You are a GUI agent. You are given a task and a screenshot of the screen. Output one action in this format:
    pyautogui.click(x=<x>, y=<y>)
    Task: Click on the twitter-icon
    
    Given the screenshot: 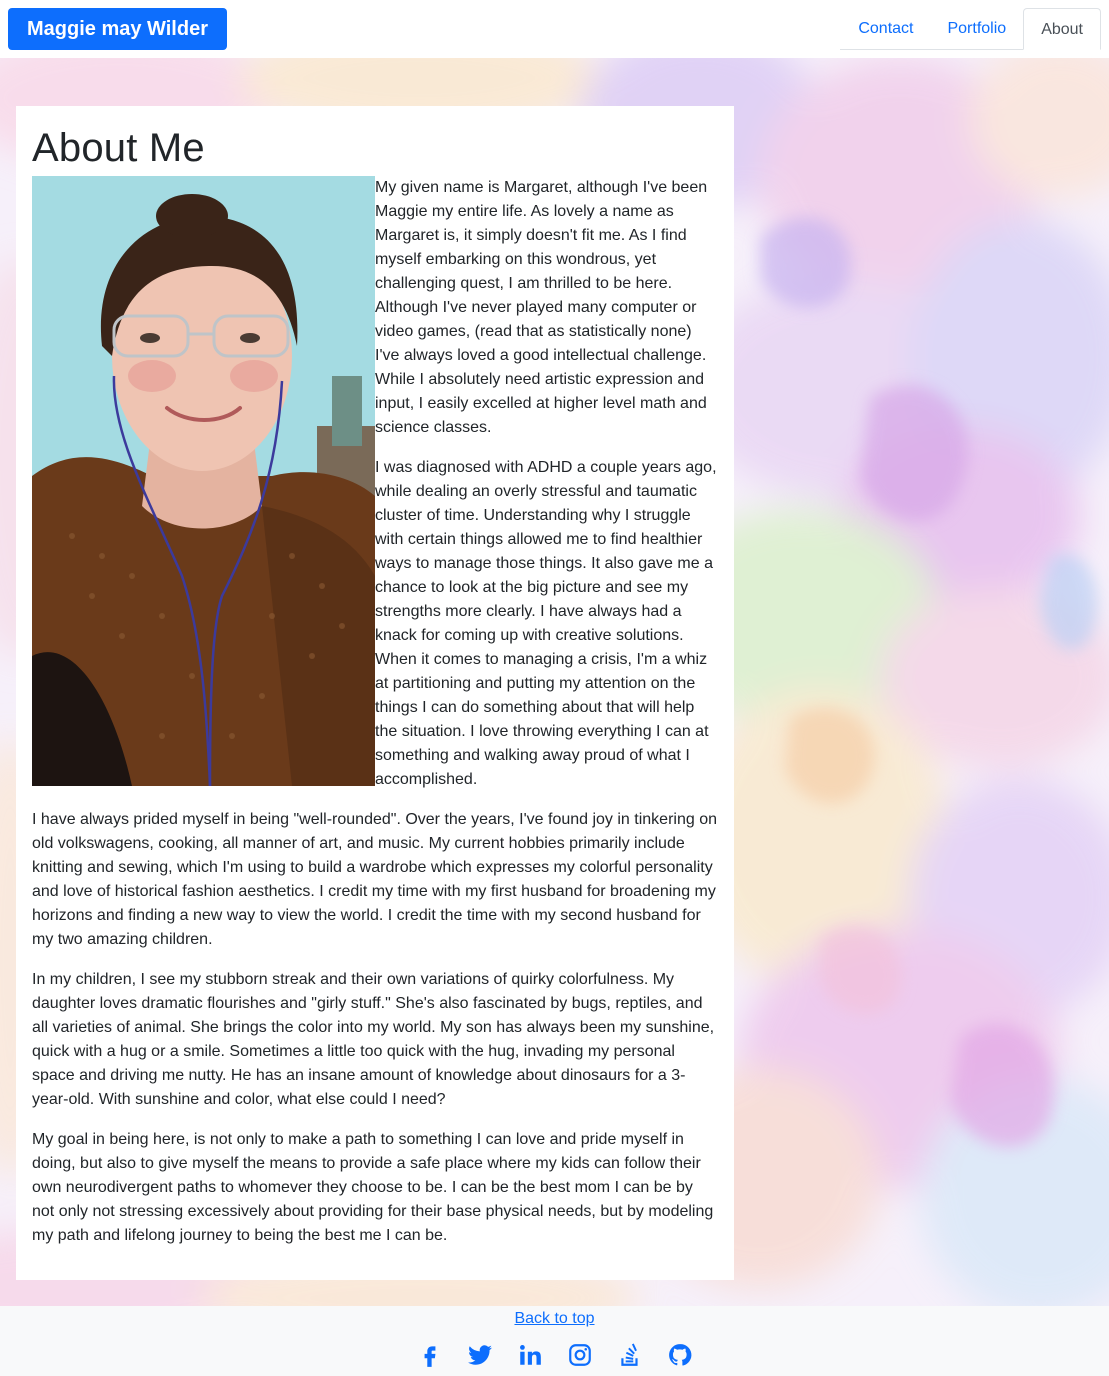 What is the action you would take?
    pyautogui.click(x=480, y=1355)
    